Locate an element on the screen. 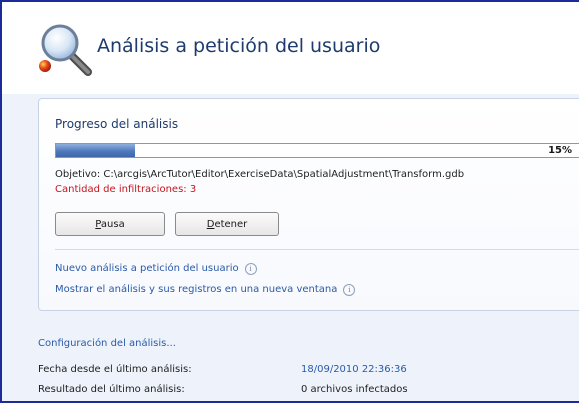  stop-button: Detener is located at coordinates (227, 224).